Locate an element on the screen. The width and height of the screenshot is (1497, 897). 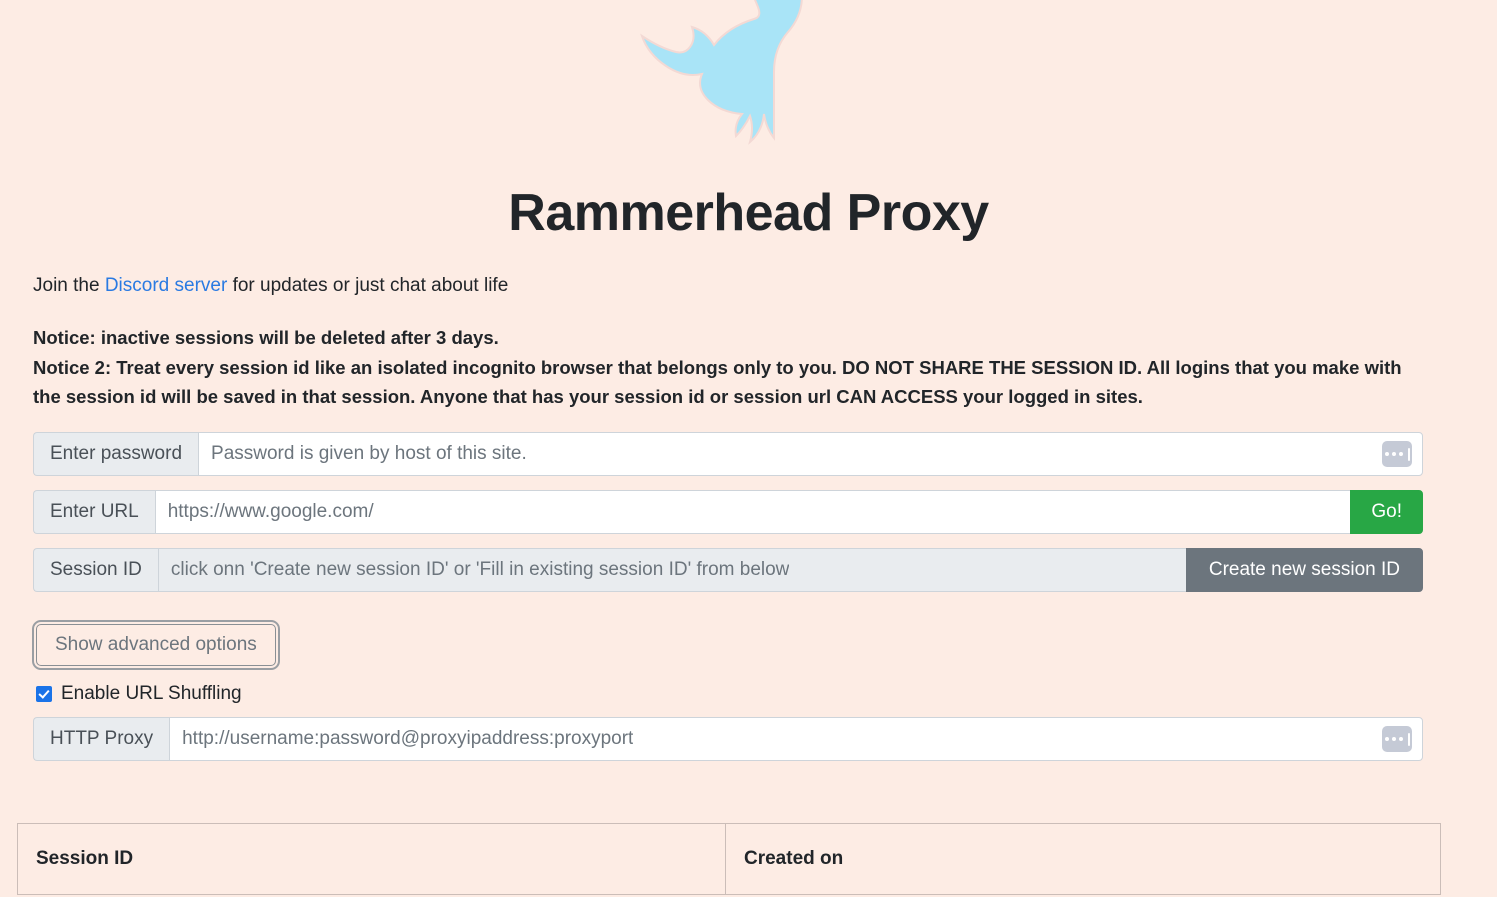
password-placeholder: Password is given by host of this site. is located at coordinates (369, 453).